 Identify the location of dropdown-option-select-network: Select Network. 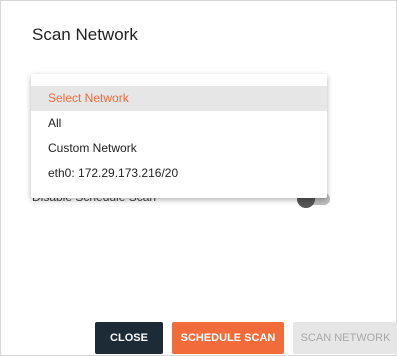
(179, 98).